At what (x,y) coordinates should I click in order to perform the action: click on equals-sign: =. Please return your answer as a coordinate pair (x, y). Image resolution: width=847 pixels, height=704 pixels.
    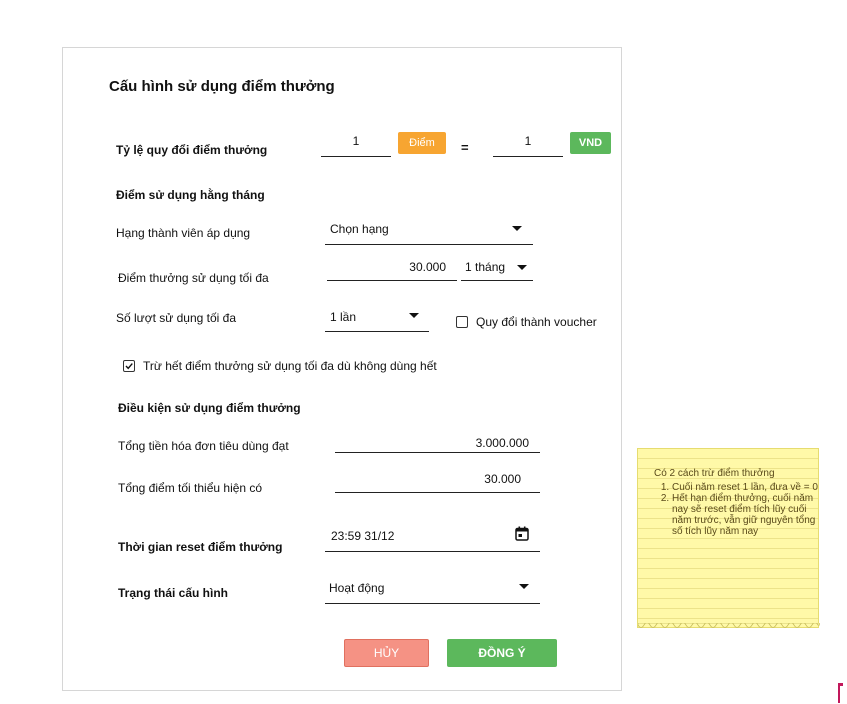
    Looking at the image, I should click on (465, 147).